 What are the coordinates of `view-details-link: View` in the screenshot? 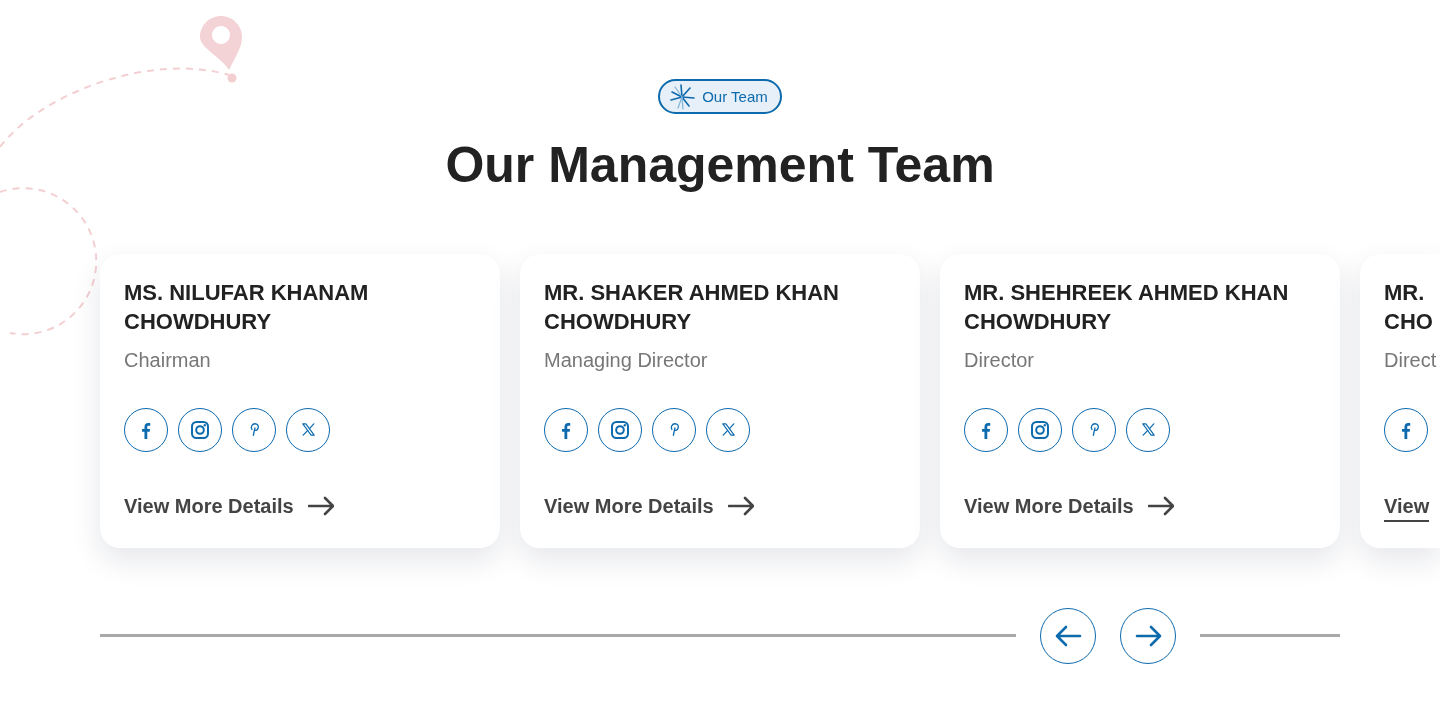 It's located at (1407, 506).